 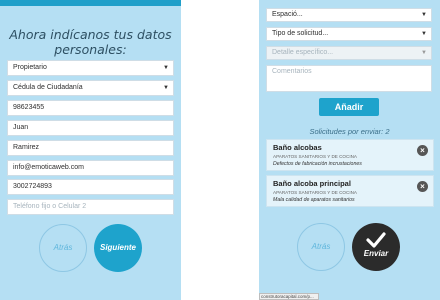 What do you see at coordinates (90, 207) in the screenshot?
I see `phone-field: Teléfono fijo o Celular 2` at bounding box center [90, 207].